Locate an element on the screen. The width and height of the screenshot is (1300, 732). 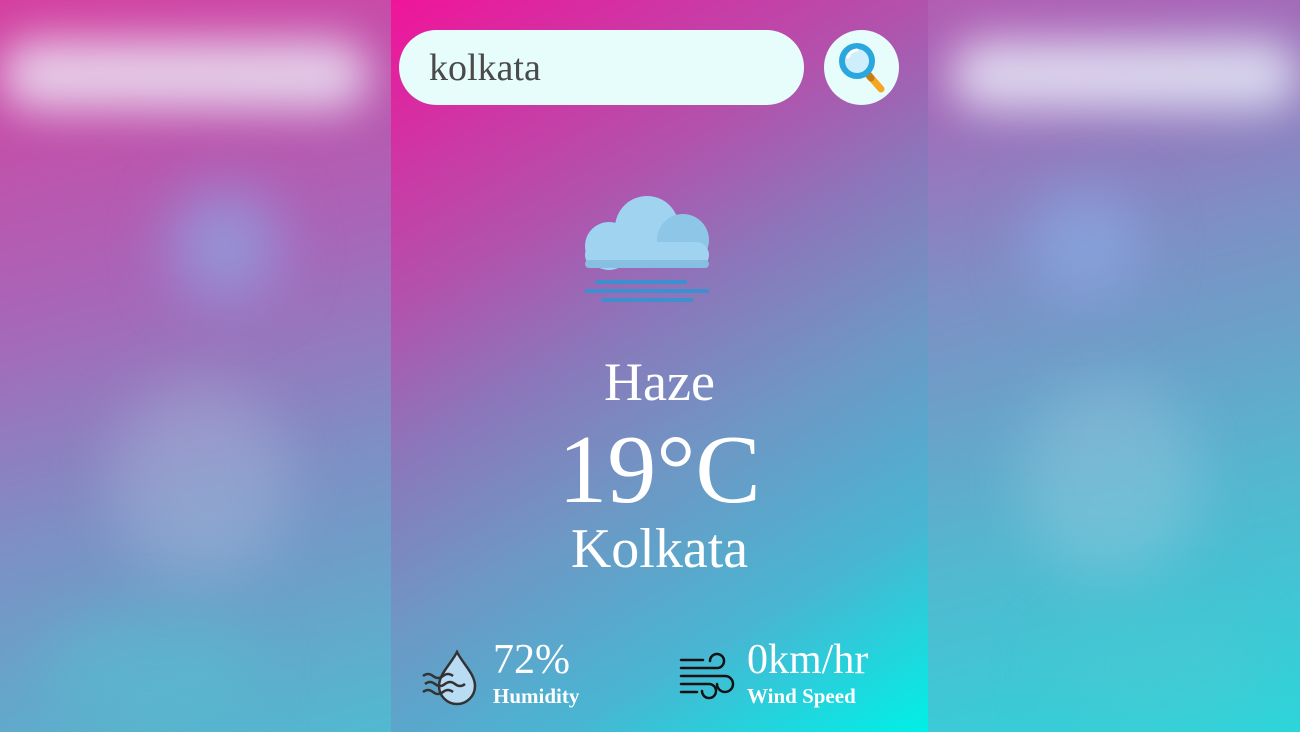
humidity-icon is located at coordinates (449, 677).